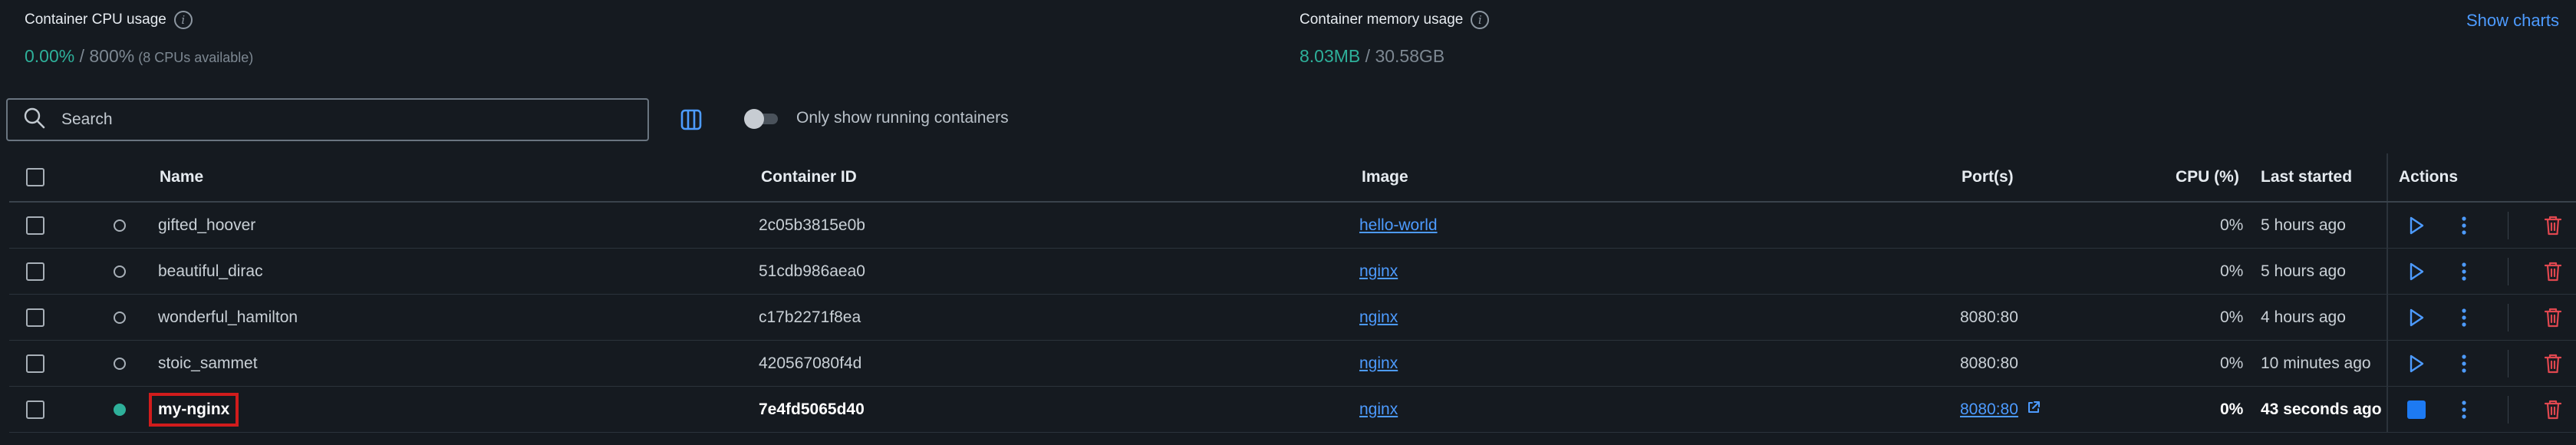 This screenshot has height=445, width=2576. Describe the element at coordinates (2306, 177) in the screenshot. I see `header-last-started: Last started` at that location.